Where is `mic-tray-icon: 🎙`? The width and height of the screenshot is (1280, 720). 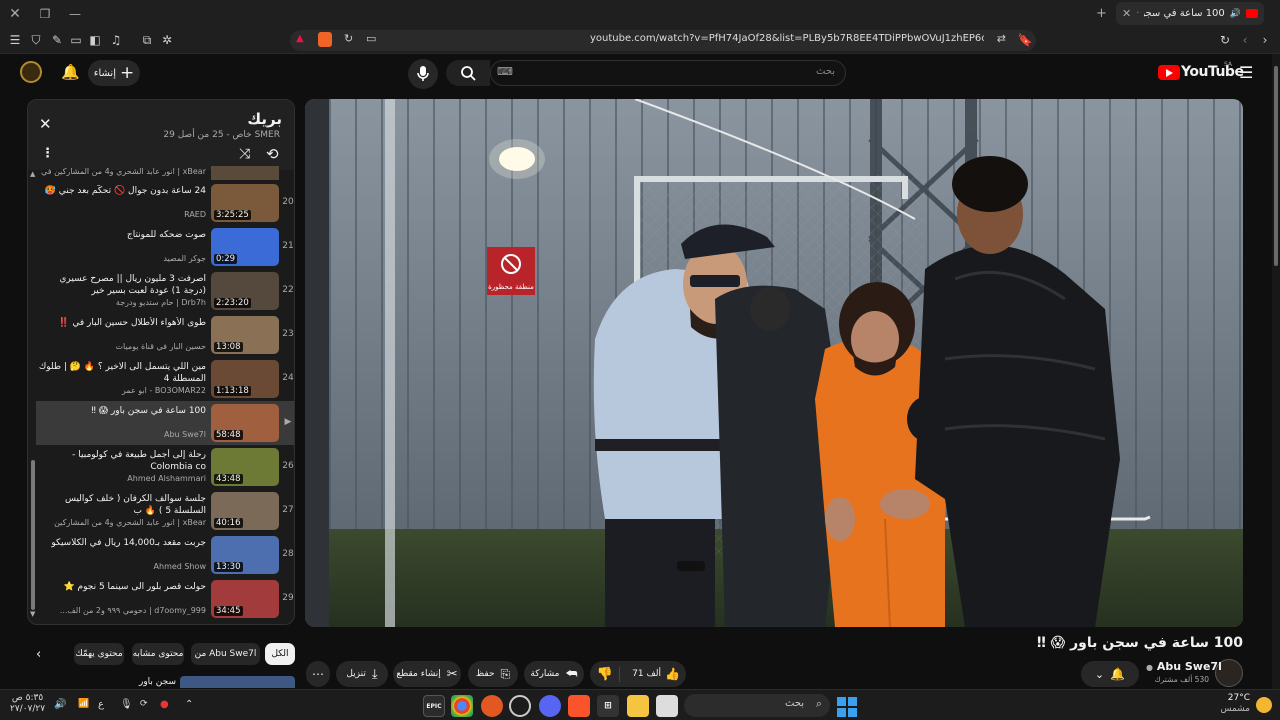
mic-tray-icon: 🎙 is located at coordinates (126, 704).